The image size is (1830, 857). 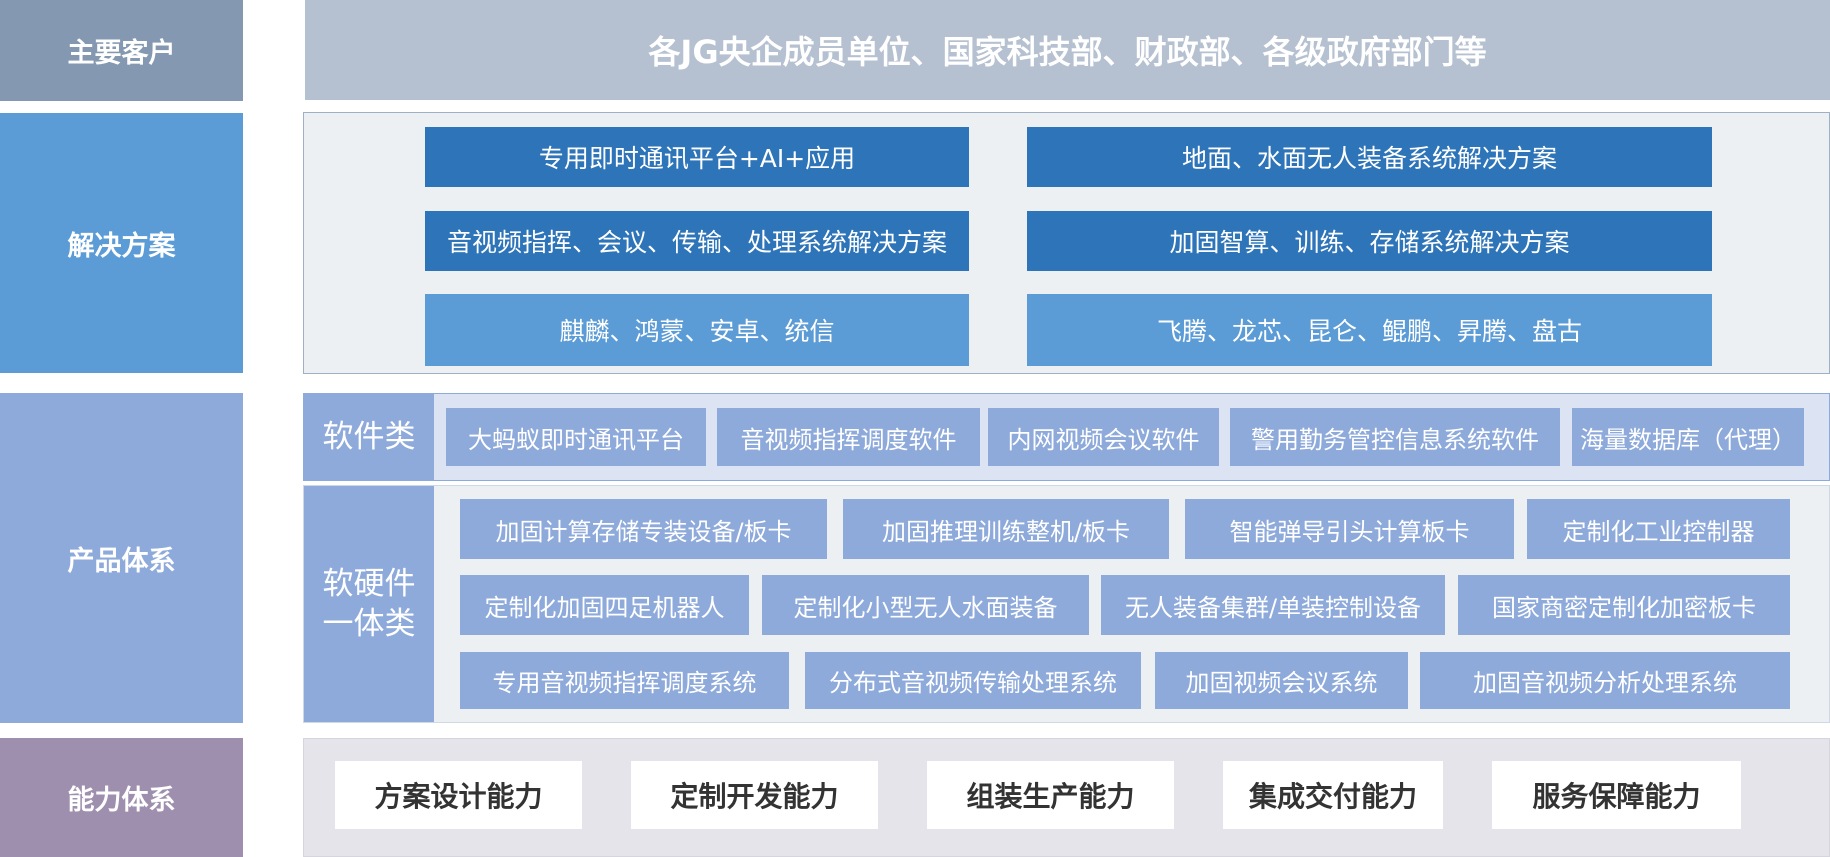 What do you see at coordinates (121, 243) in the screenshot?
I see `solutions-label: 解决方案` at bounding box center [121, 243].